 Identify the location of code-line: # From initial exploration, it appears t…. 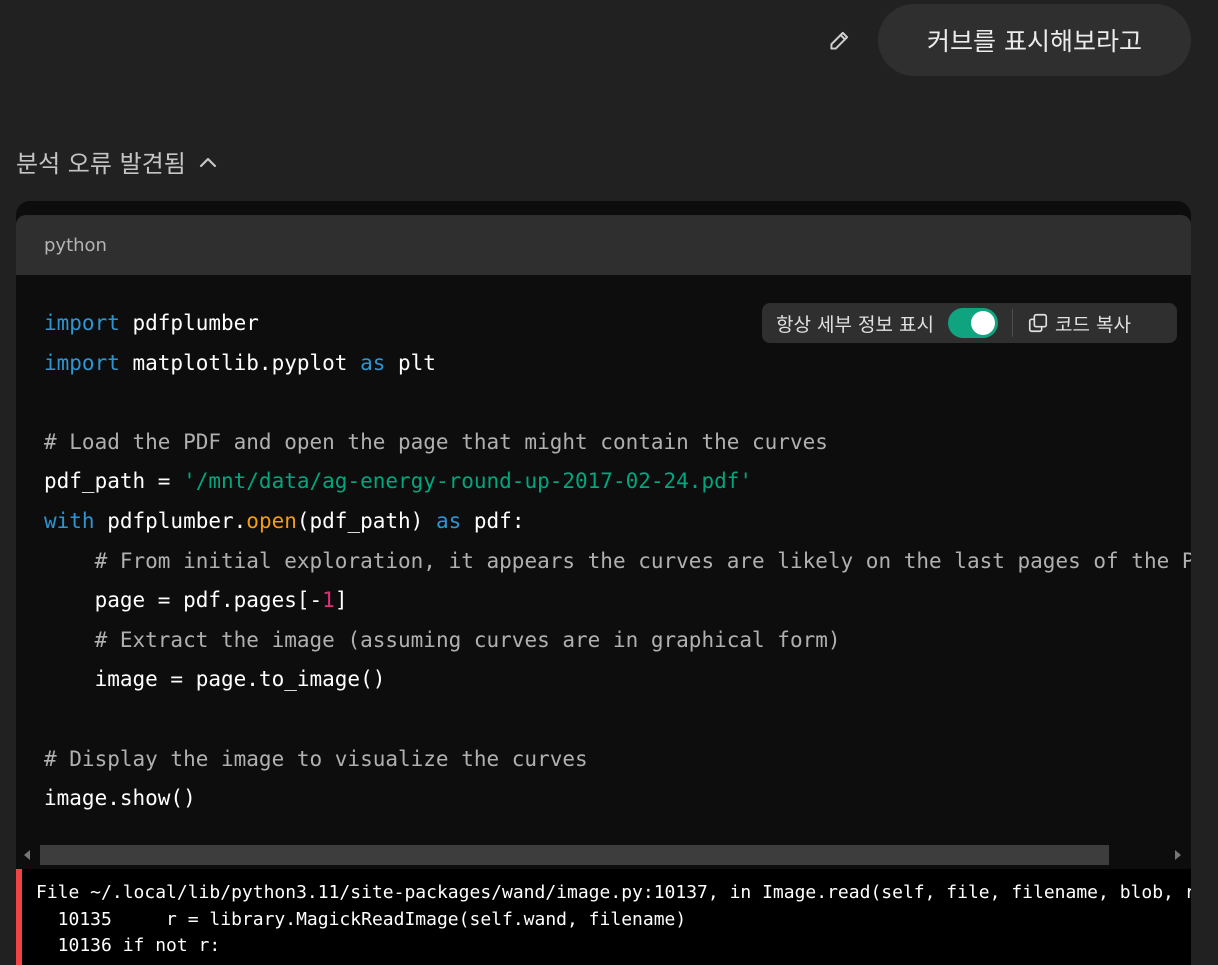
(617, 562).